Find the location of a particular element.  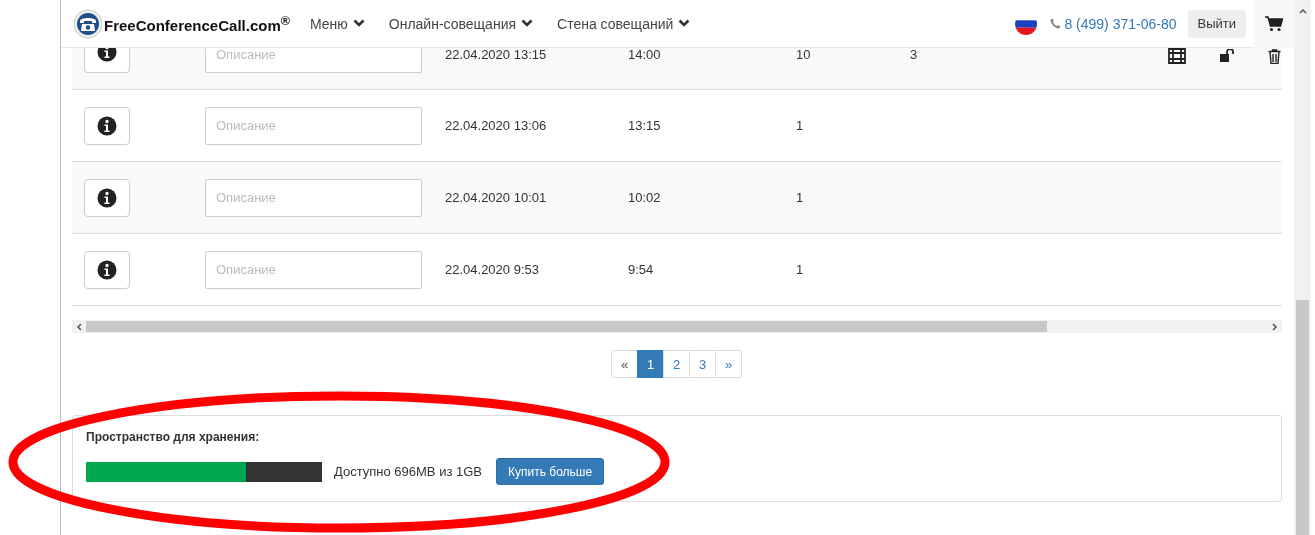

table-cell-text: 3 is located at coordinates (914, 54).